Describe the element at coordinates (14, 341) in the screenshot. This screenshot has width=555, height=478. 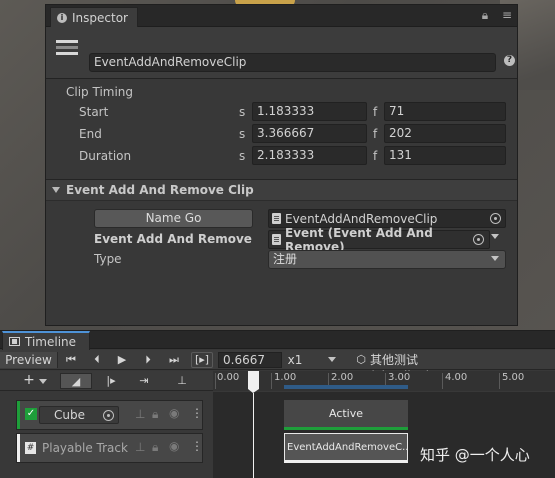
I see `timeline-icon` at that location.